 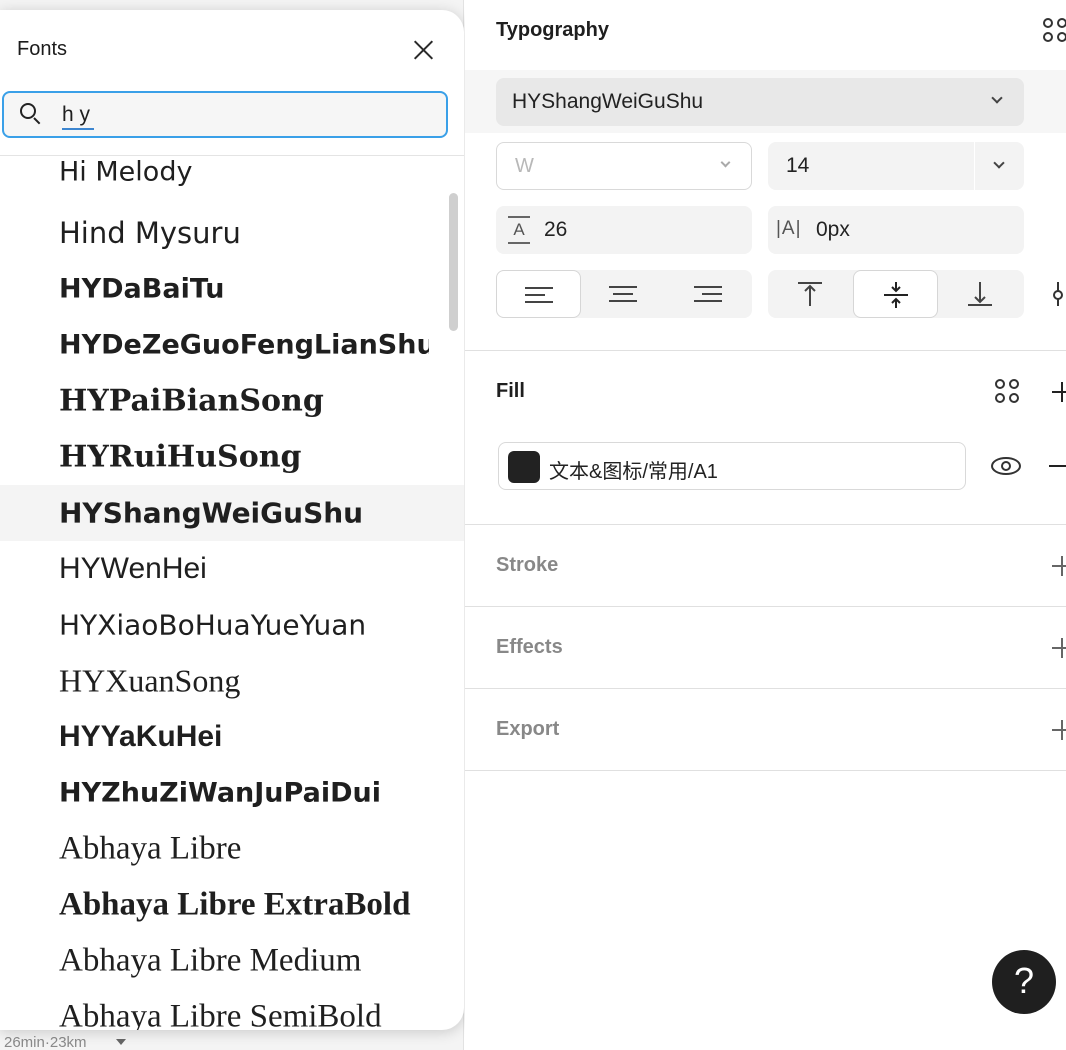 What do you see at coordinates (210, 960) in the screenshot?
I see `font-name-label: Abhaya Libre Medium` at bounding box center [210, 960].